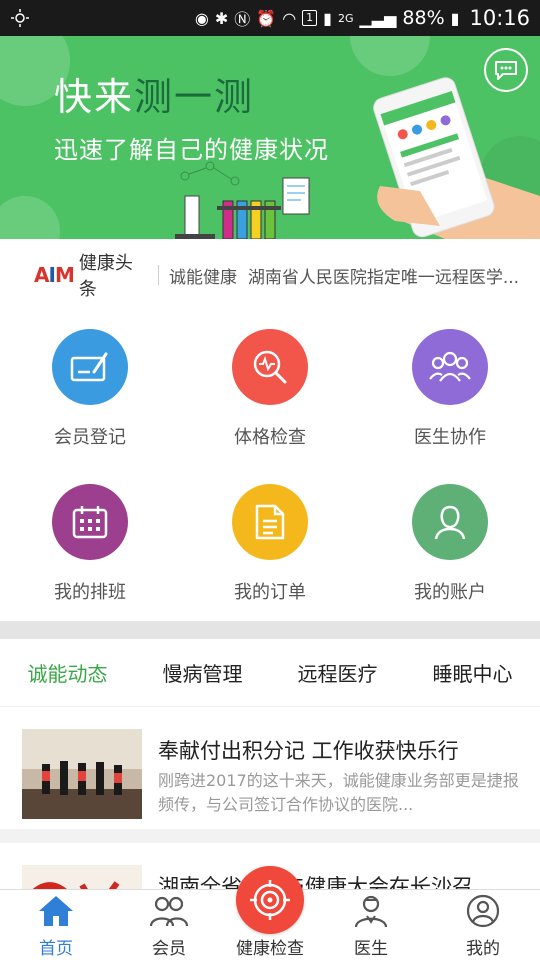  Describe the element at coordinates (450, 592) in the screenshot. I see `feature-label: 我的账户` at that location.